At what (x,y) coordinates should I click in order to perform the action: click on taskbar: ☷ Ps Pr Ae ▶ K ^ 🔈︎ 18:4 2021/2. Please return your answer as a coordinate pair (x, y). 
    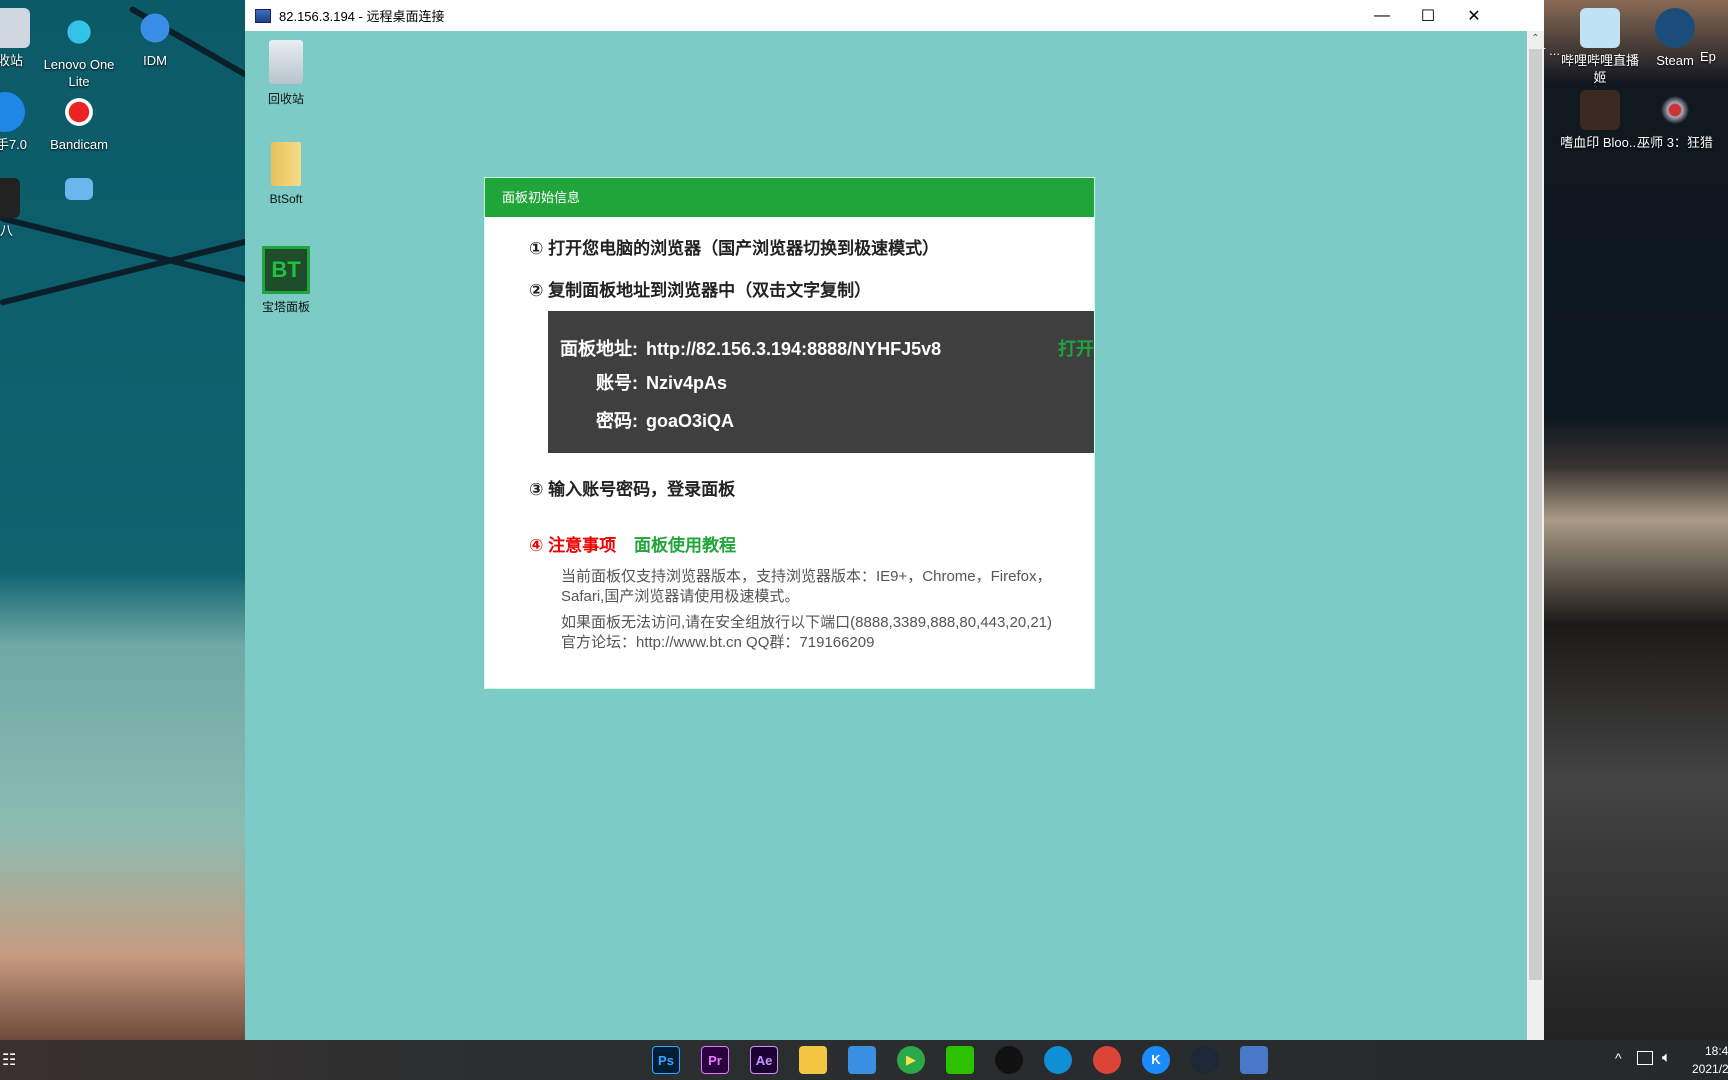
    Looking at the image, I should click on (864, 1060).